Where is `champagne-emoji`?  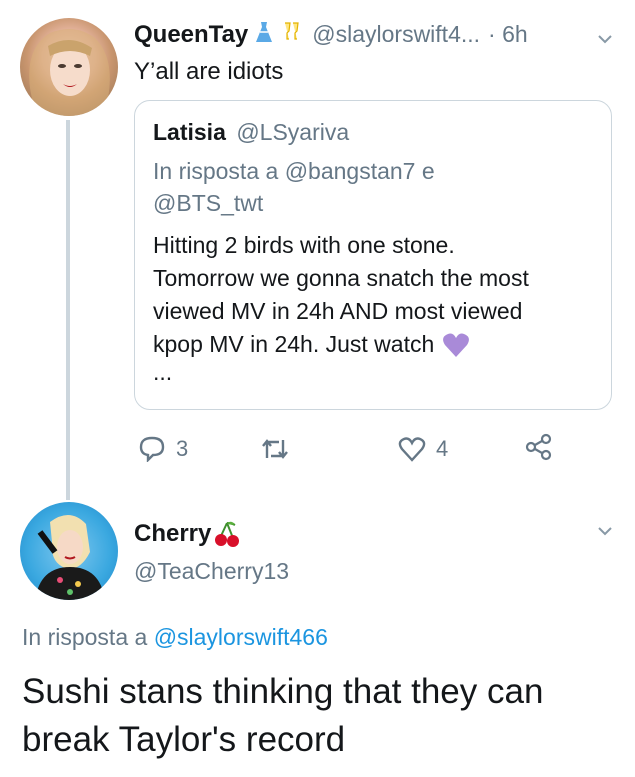
champagne-emoji is located at coordinates (292, 34).